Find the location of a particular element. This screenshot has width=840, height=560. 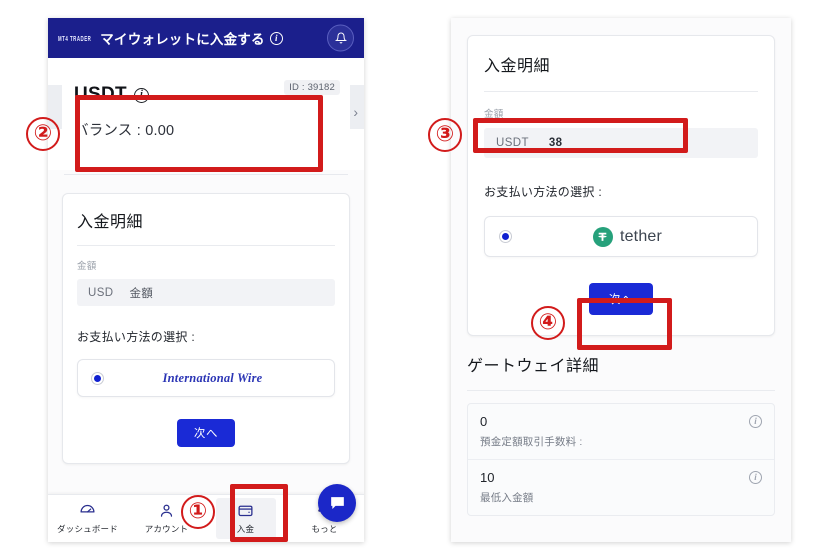

payment-method-label-right: お支払い方法の選択 : is located at coordinates (543, 192).